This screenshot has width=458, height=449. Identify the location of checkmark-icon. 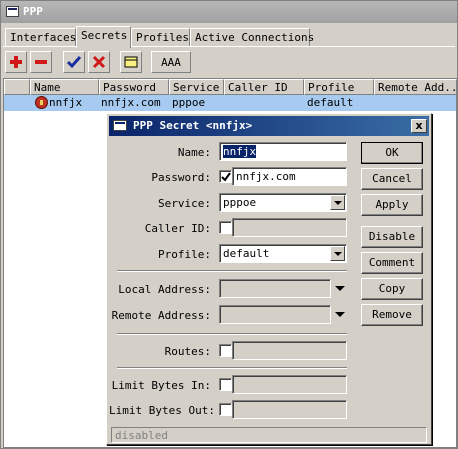
(226, 177).